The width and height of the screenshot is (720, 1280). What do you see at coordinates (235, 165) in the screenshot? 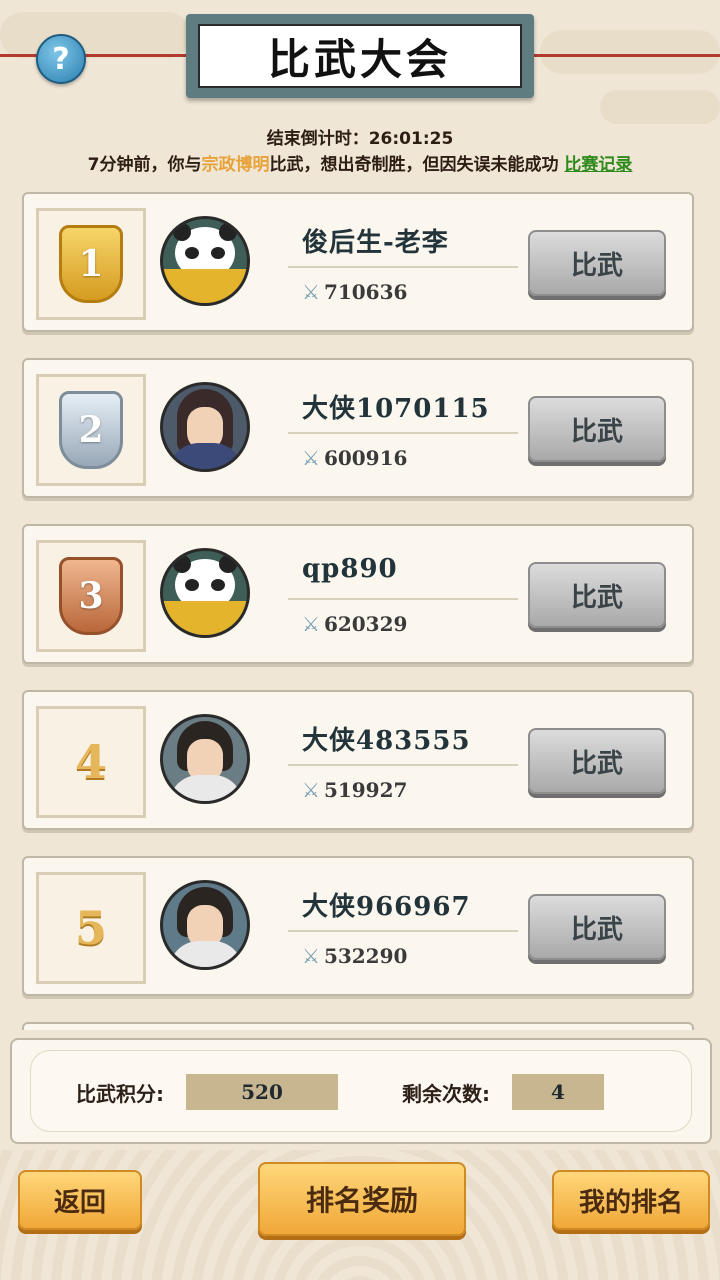
I see `log-opponent: 宗政博明` at bounding box center [235, 165].